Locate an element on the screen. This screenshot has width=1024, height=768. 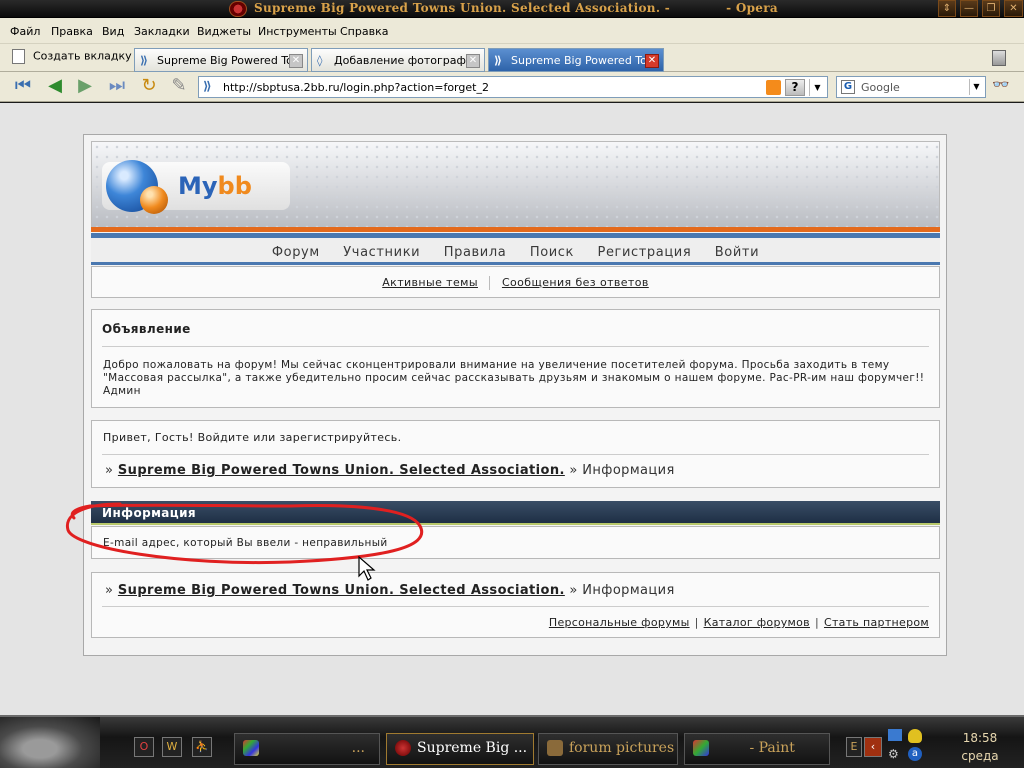
maximize-button: ❐ is located at coordinates (991, 8).